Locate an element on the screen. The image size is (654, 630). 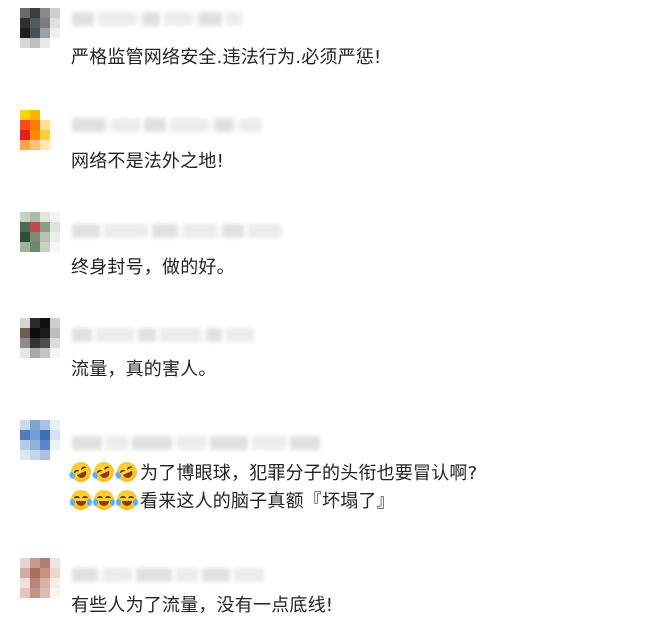
comment-text: 有些人为了流量，没有一点底线! is located at coordinates (202, 605).